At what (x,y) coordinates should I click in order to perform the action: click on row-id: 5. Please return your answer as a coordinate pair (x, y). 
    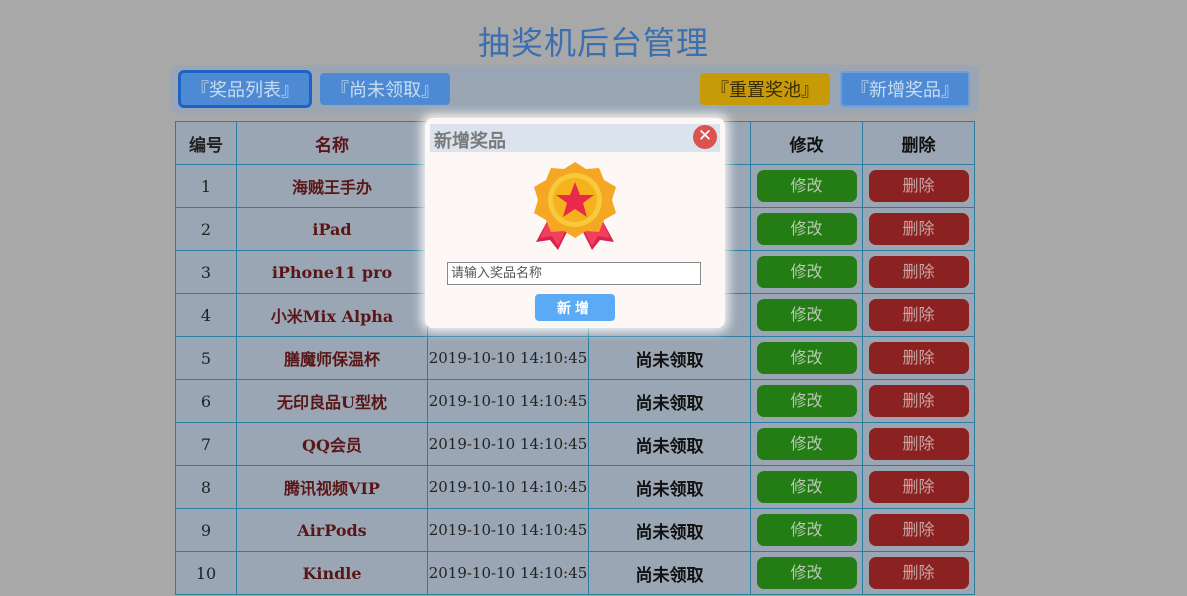
    Looking at the image, I should click on (206, 358).